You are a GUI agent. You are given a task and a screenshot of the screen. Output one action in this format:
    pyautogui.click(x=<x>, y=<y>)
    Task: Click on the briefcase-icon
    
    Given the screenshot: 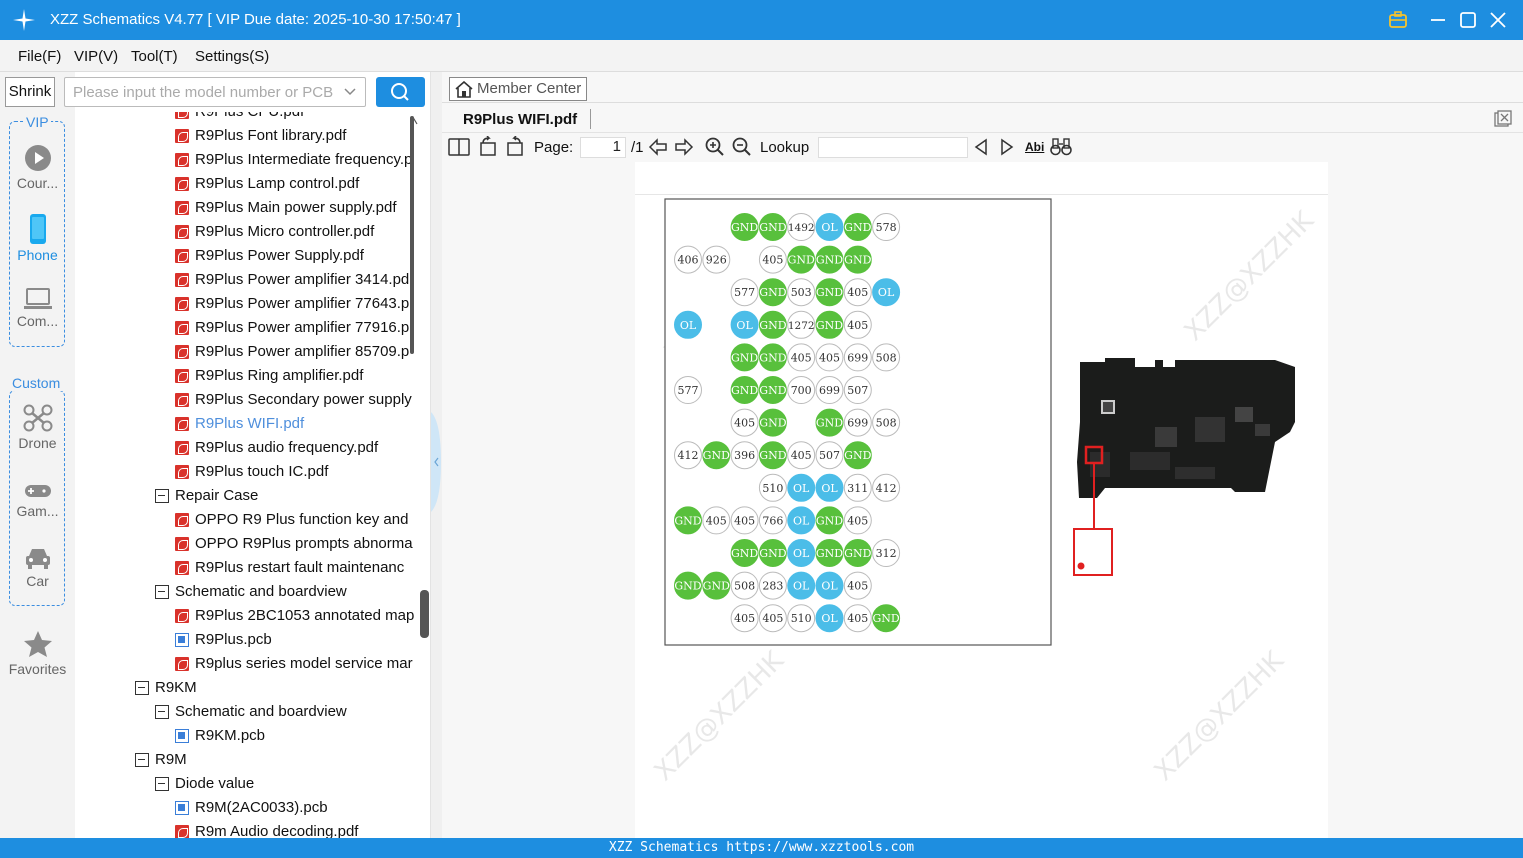 What is the action you would take?
    pyautogui.click(x=1398, y=20)
    